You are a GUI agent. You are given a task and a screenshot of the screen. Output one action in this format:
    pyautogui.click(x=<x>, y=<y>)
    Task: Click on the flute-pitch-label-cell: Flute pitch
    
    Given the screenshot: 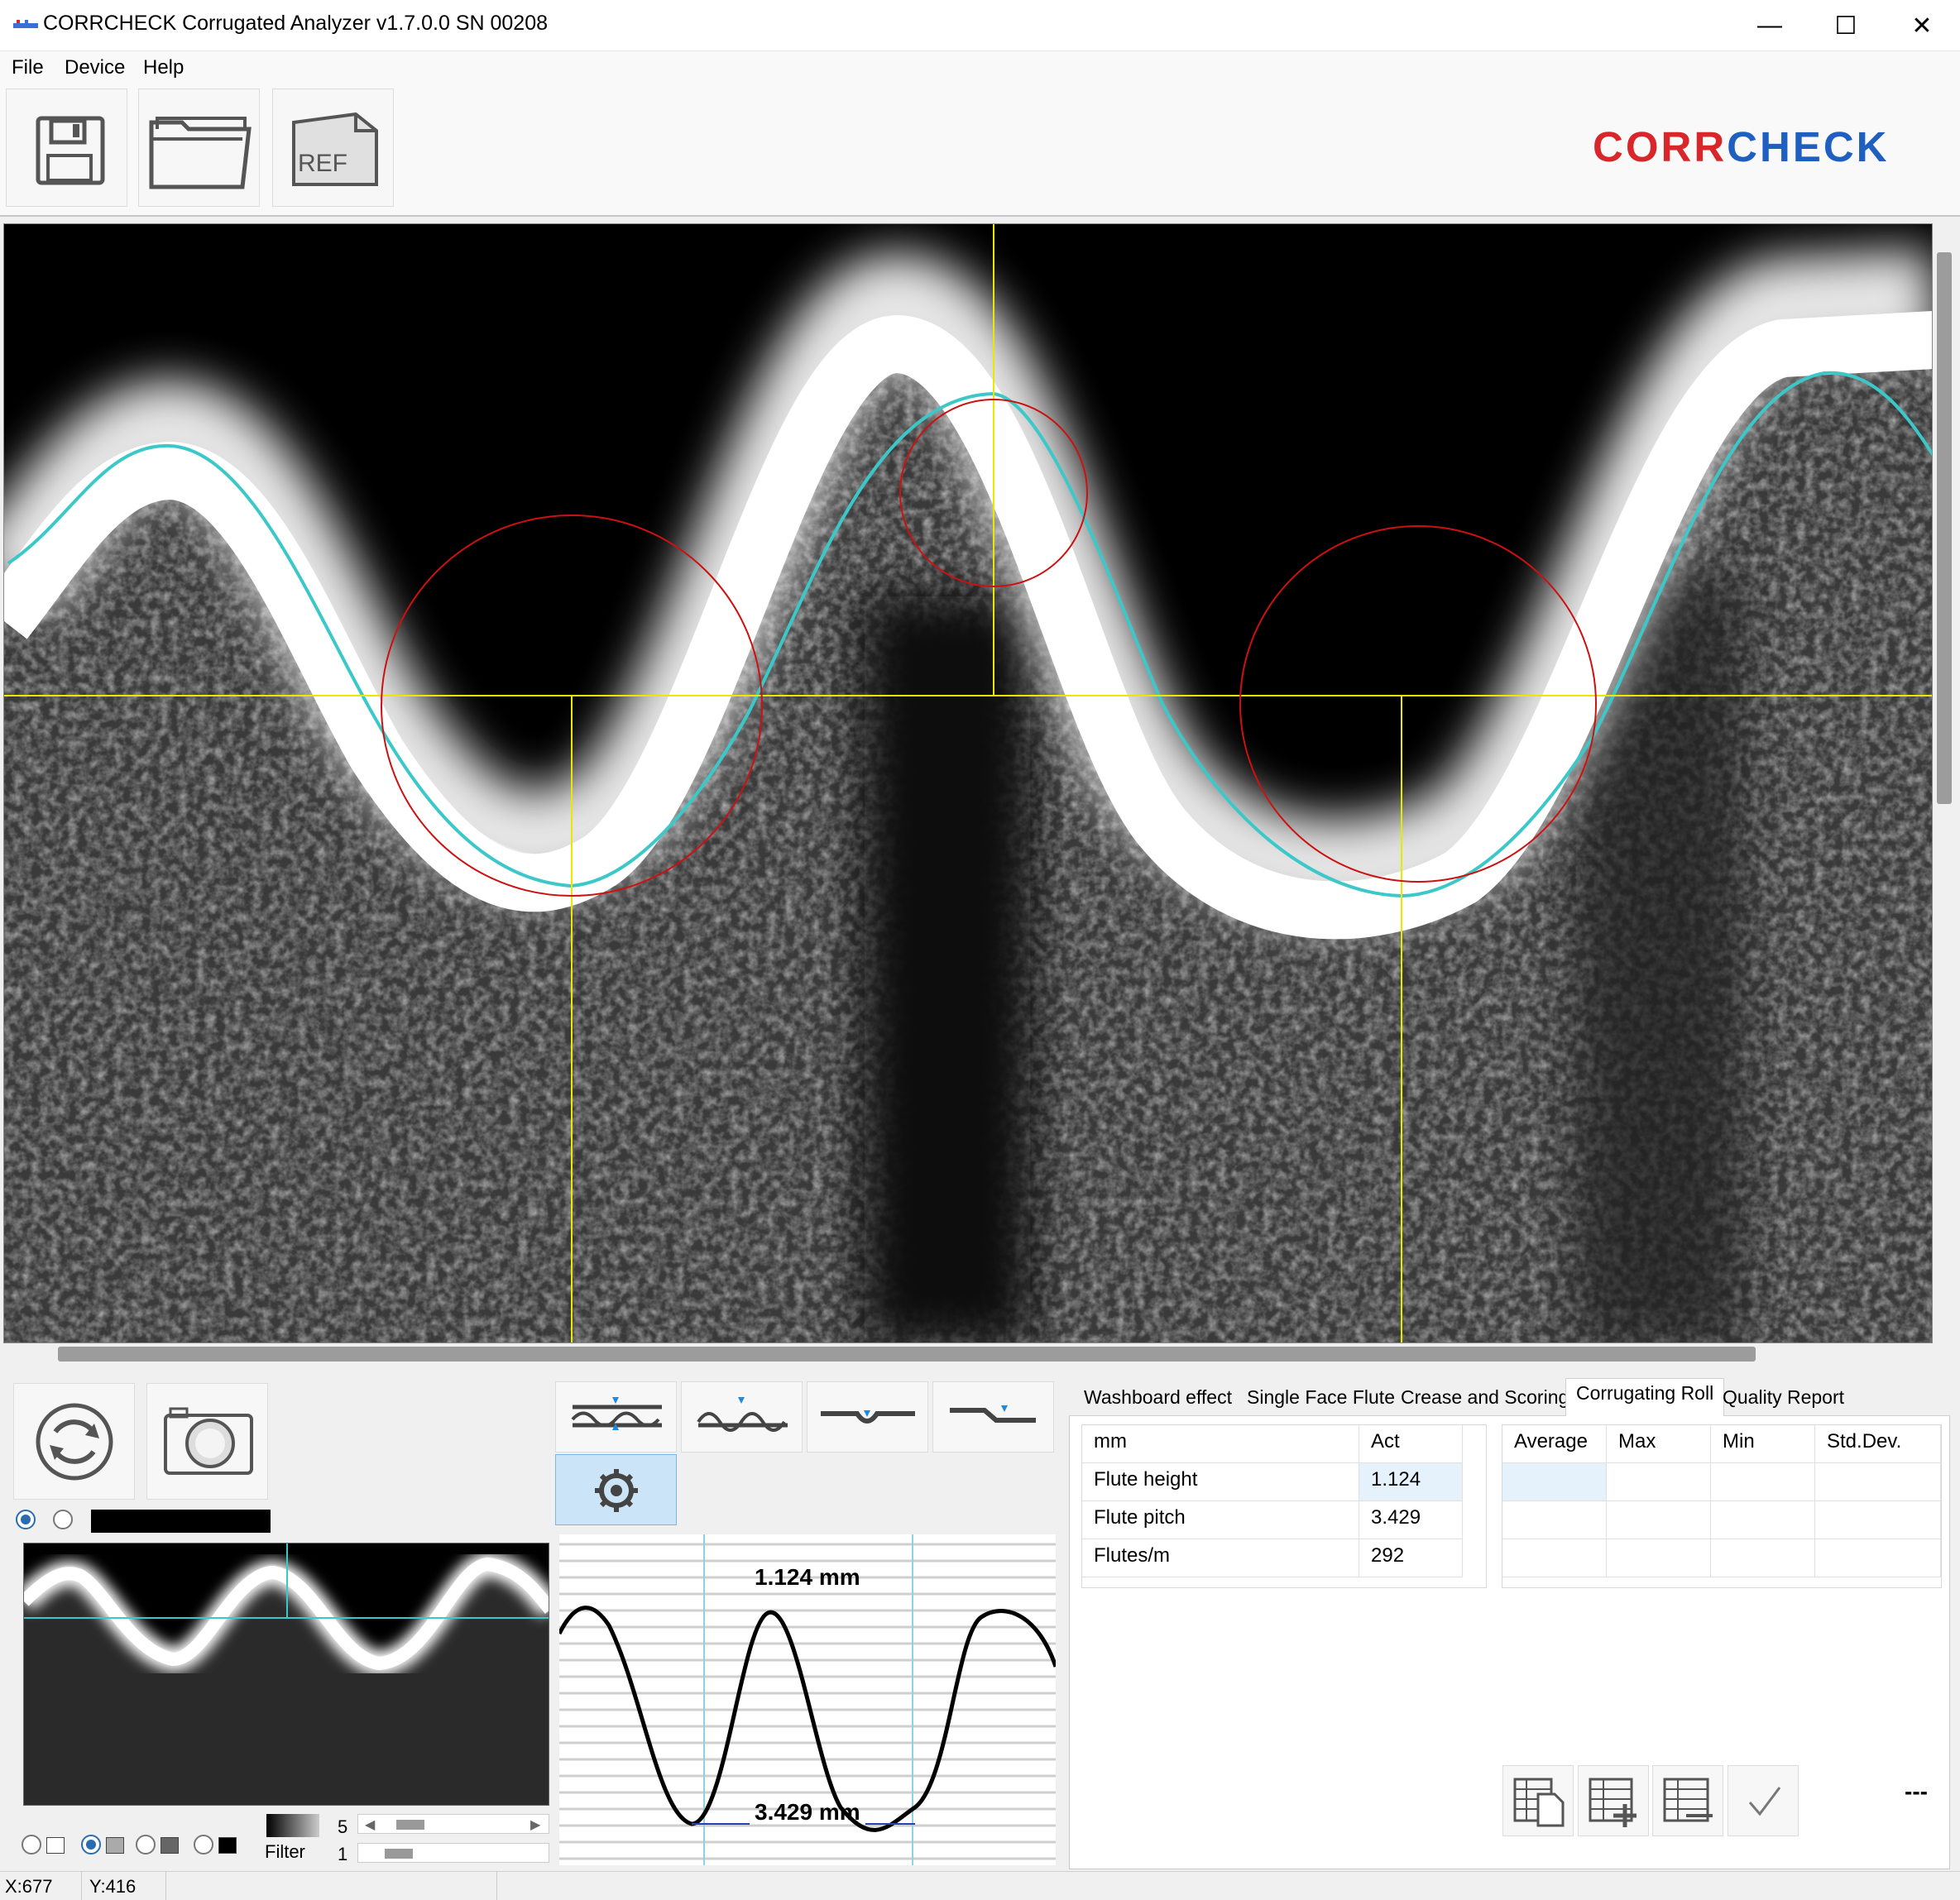 What is the action you would take?
    pyautogui.click(x=1220, y=1520)
    